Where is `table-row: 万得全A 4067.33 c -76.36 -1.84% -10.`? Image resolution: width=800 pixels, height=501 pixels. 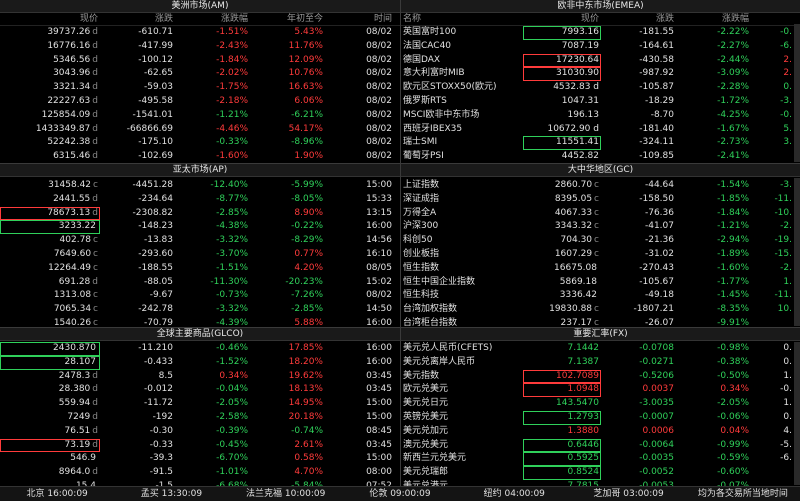 table-row: 万得全A 4067.33 c -76.36 -1.84% -10. is located at coordinates (600, 214).